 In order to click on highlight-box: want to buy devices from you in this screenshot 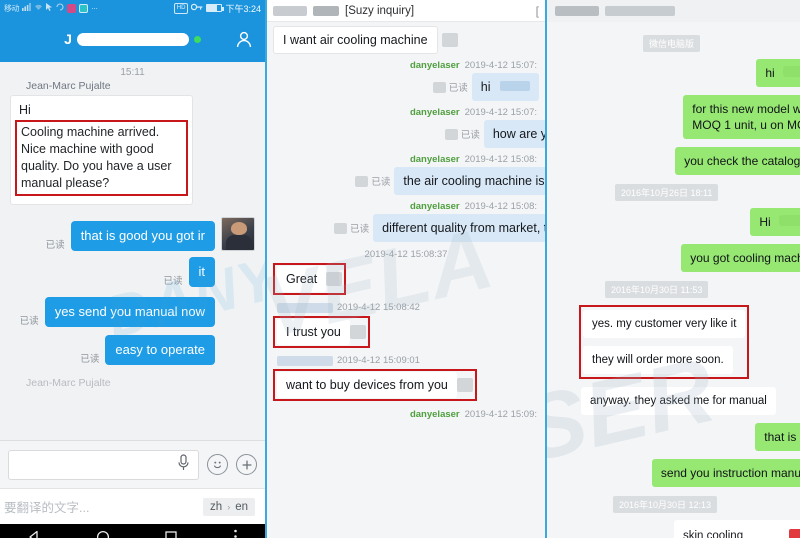, I will do `click(375, 385)`.